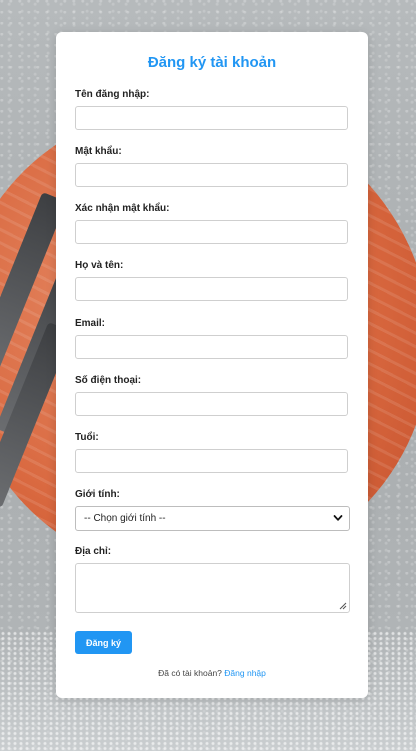  What do you see at coordinates (338, 518) in the screenshot?
I see `chevron-down-icon` at bounding box center [338, 518].